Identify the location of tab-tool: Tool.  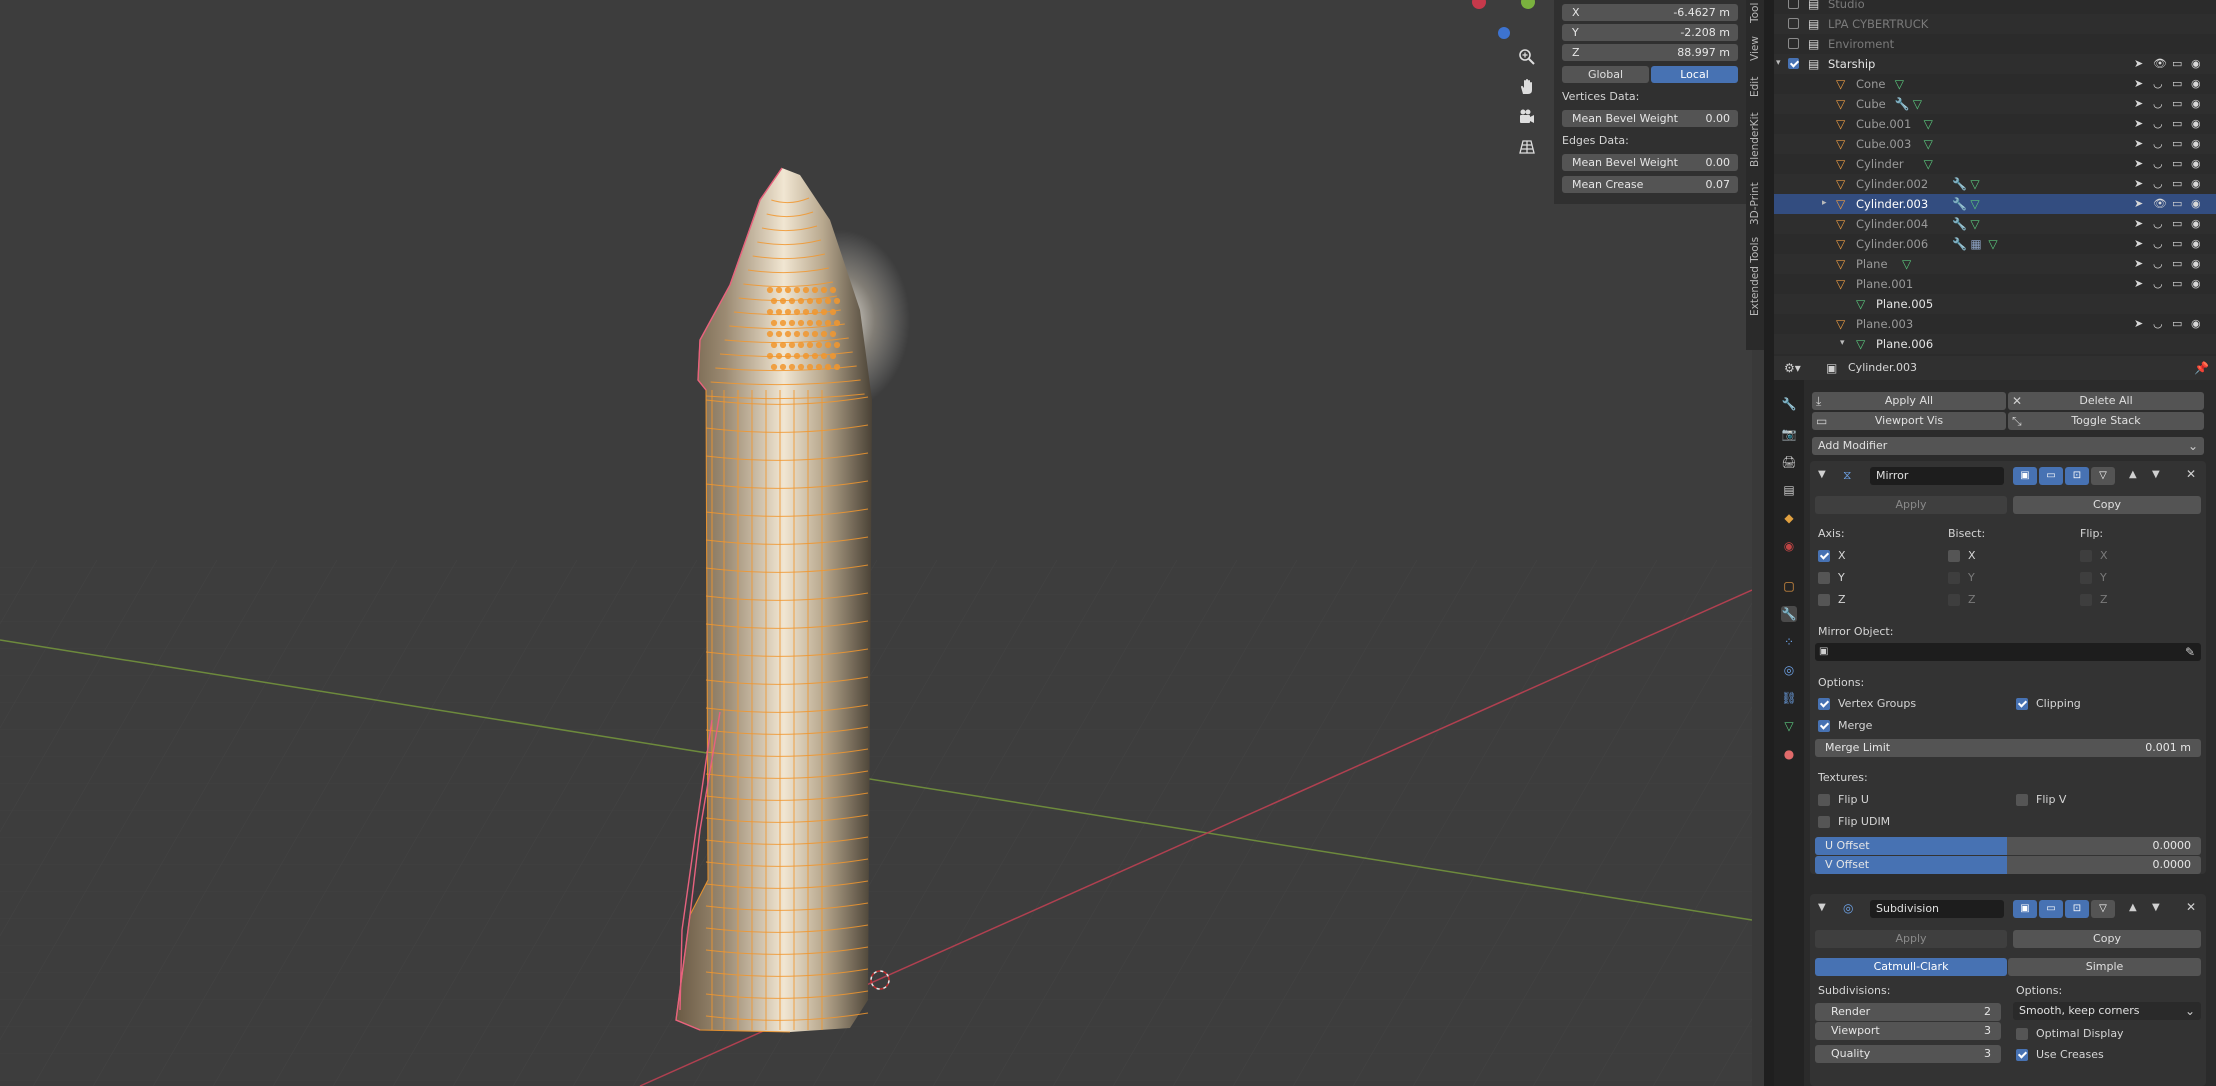
(1755, 13).